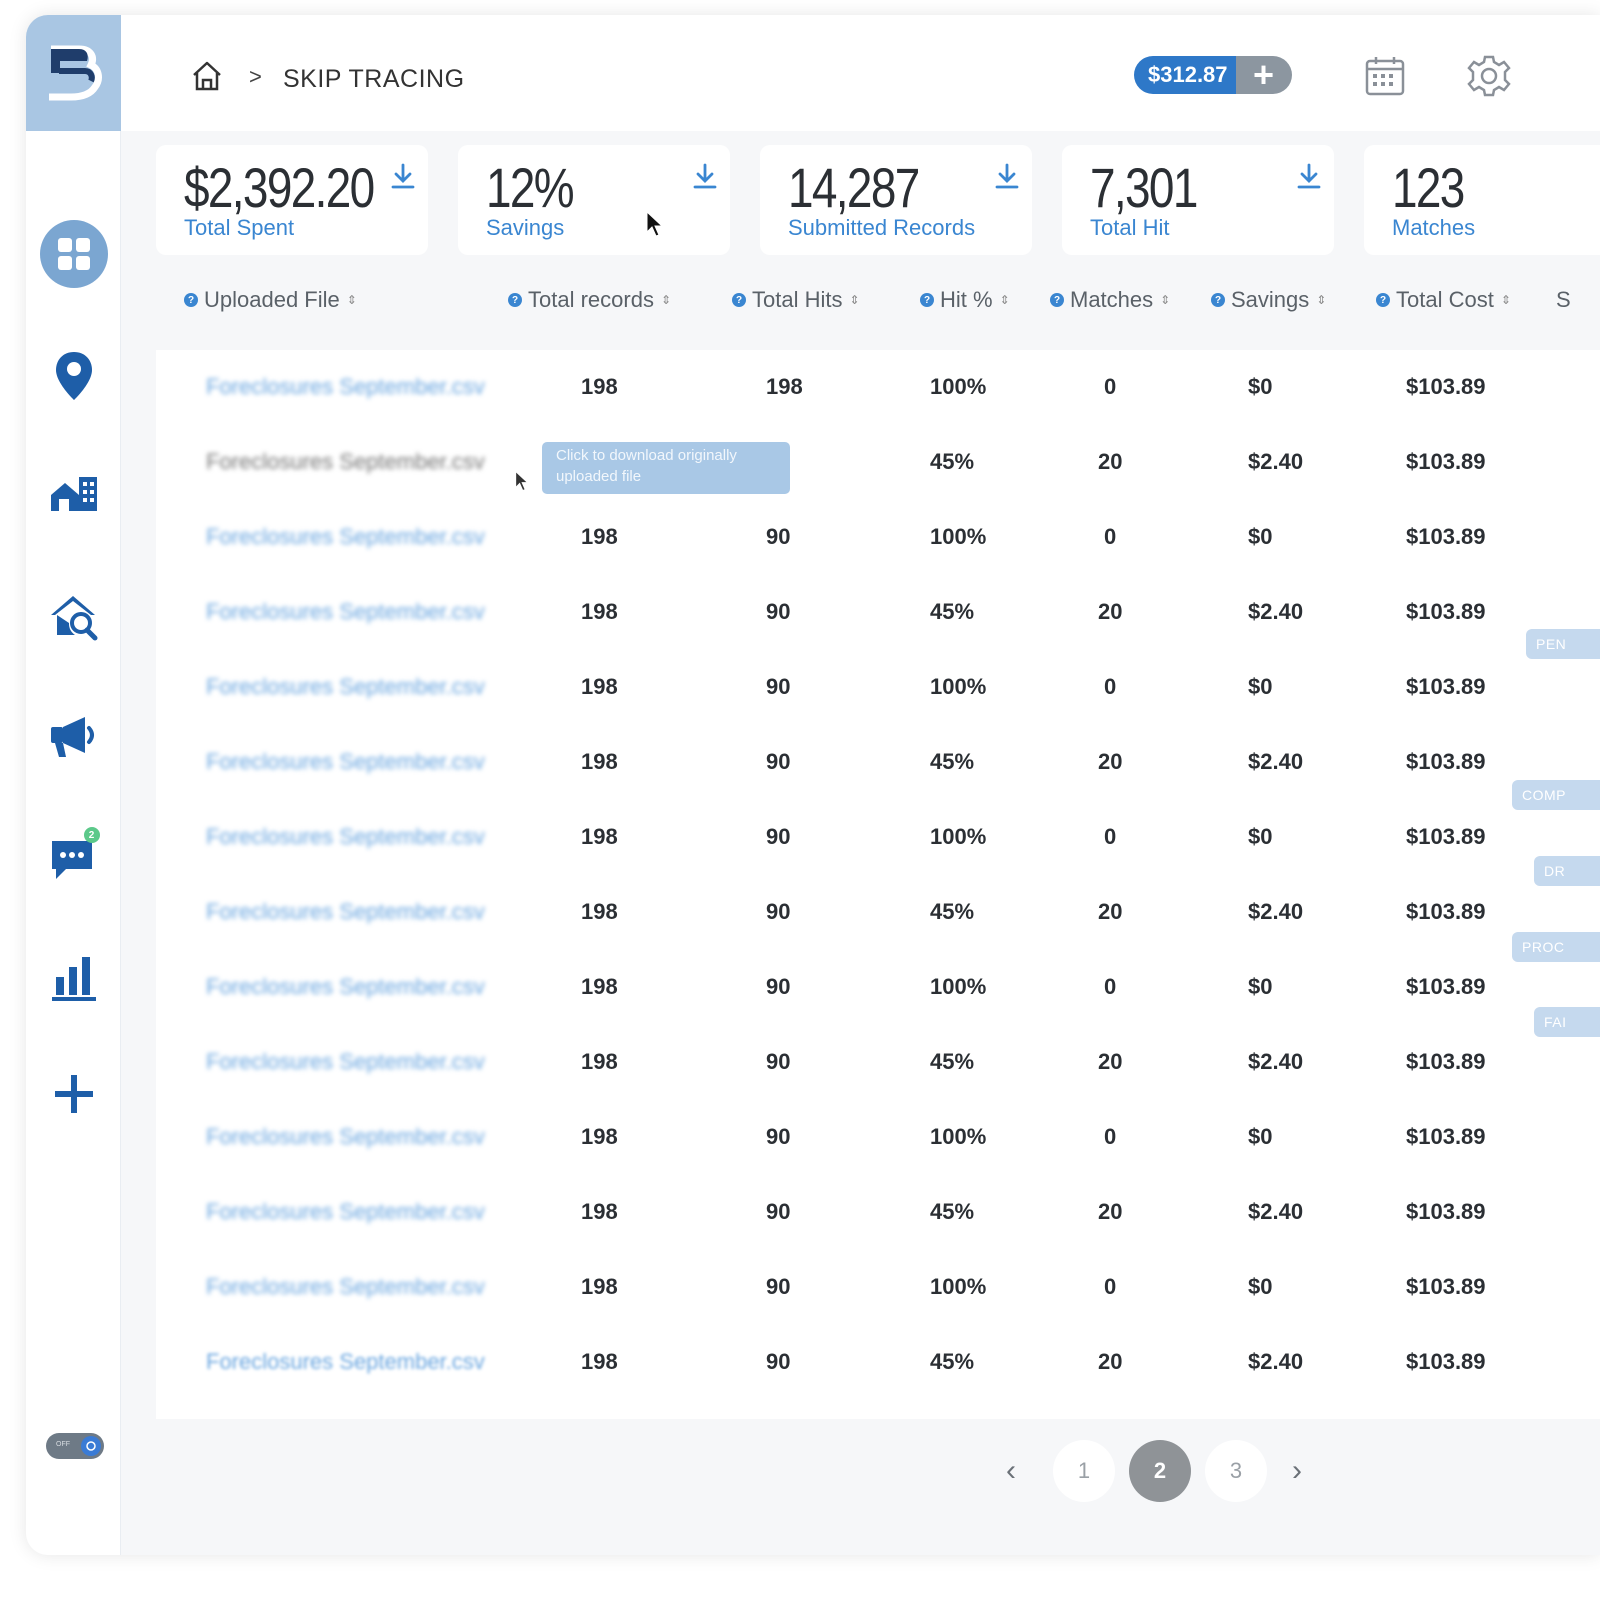 This screenshot has height=1600, width=1600. What do you see at coordinates (1263, 75) in the screenshot?
I see `add-funds-icon: +` at bounding box center [1263, 75].